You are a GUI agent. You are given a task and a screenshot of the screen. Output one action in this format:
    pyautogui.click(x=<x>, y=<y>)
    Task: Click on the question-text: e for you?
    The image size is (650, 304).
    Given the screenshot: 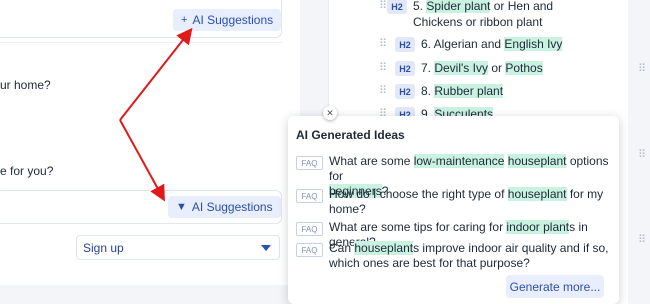 What is the action you would take?
    pyautogui.click(x=26, y=171)
    